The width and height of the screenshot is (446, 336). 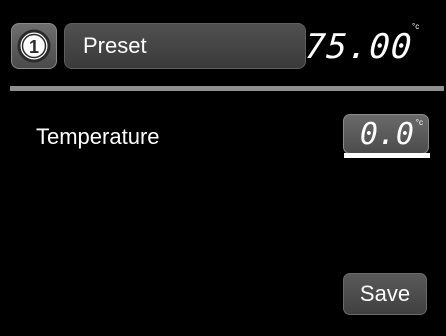 What do you see at coordinates (385, 294) in the screenshot?
I see `save-button: Save` at bounding box center [385, 294].